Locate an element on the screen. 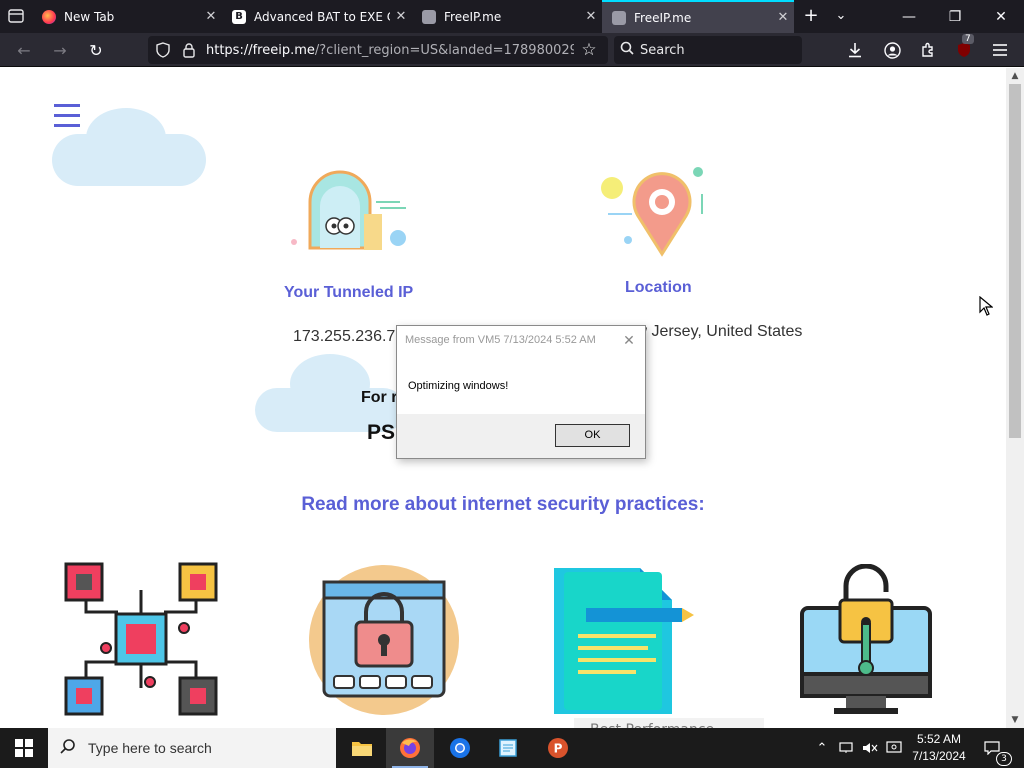  network-icon is located at coordinates (846, 748).